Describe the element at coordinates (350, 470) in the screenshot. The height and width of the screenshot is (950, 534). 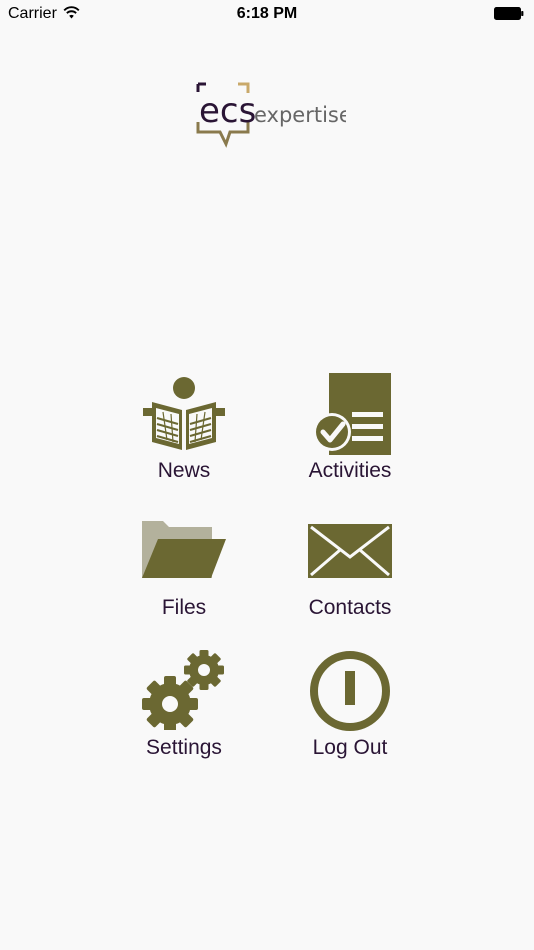
I see `menu-label-activities: Activities` at that location.